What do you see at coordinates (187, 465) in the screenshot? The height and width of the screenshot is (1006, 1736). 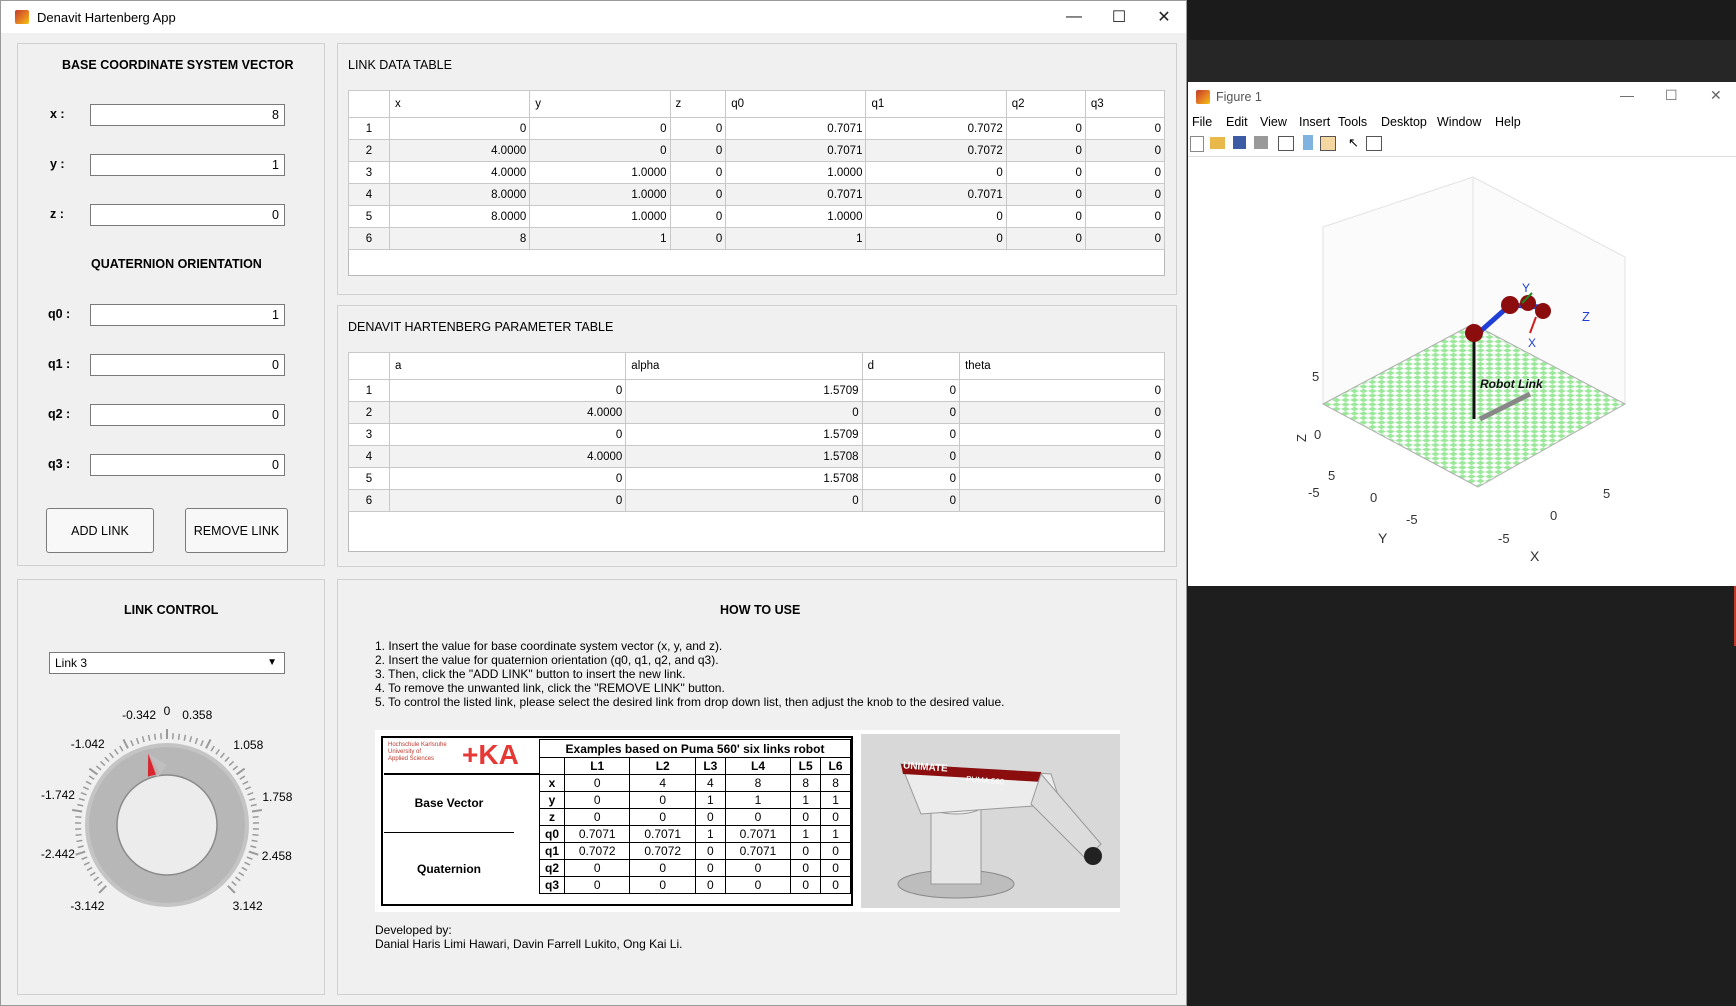 I see `q3-field: 0` at bounding box center [187, 465].